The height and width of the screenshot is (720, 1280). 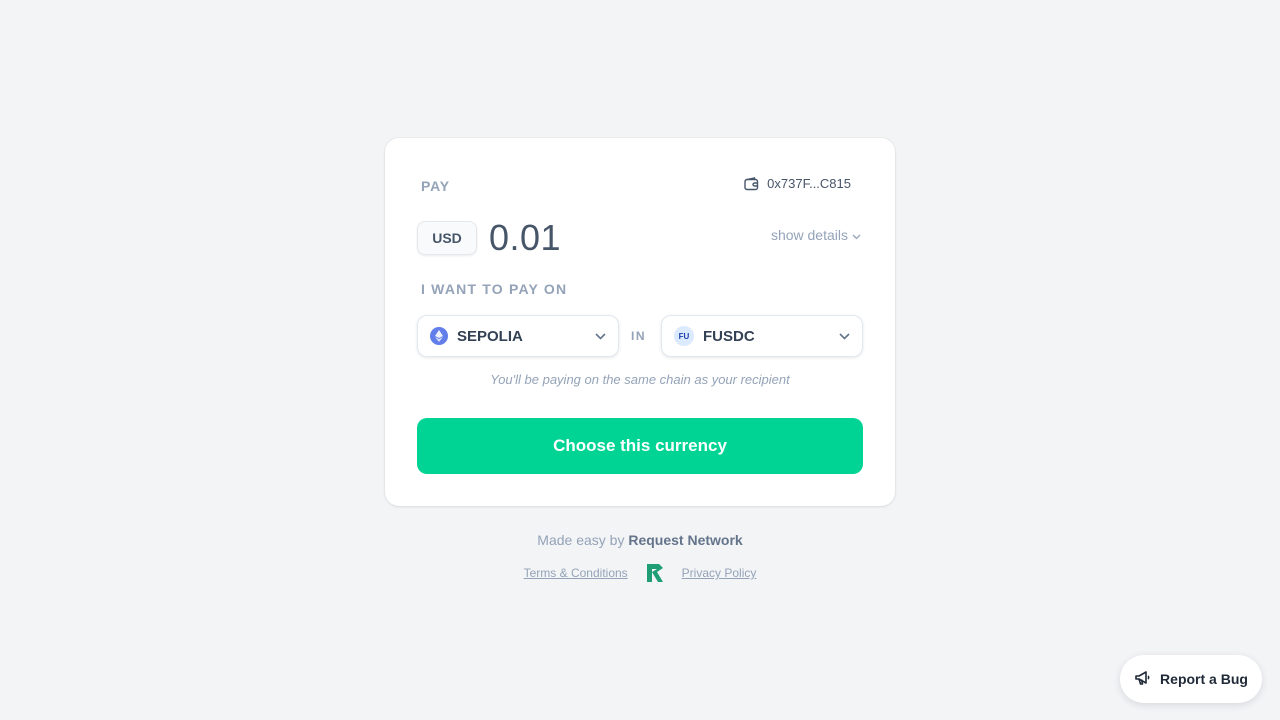 What do you see at coordinates (684, 336) in the screenshot?
I see `fusdc-token-icon: FU` at bounding box center [684, 336].